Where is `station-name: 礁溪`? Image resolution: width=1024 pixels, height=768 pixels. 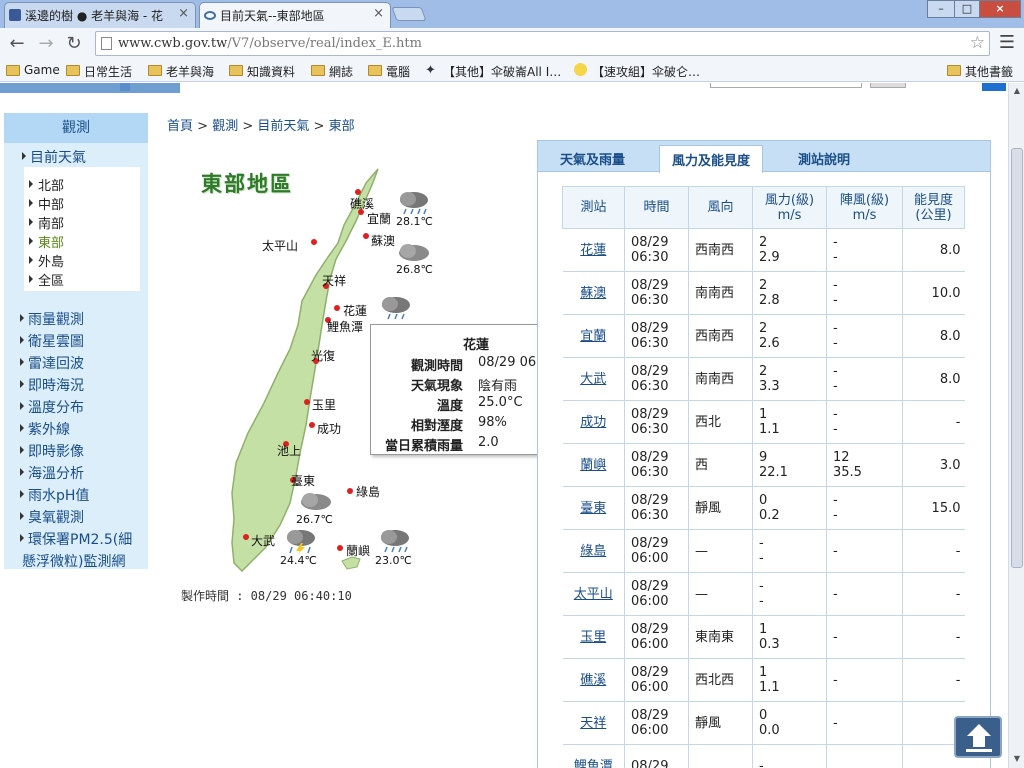
station-name: 礁溪 is located at coordinates (593, 680).